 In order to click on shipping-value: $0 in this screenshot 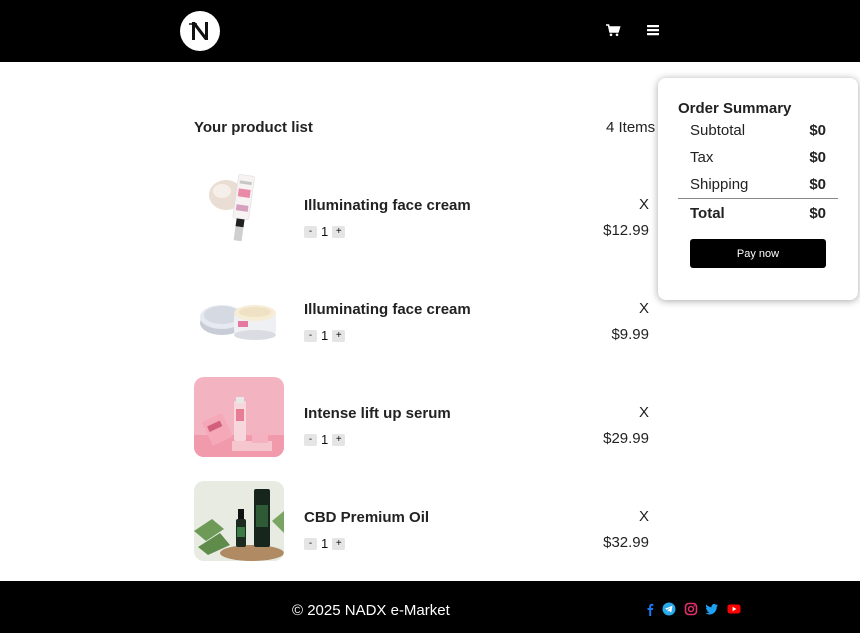, I will do `click(817, 184)`.